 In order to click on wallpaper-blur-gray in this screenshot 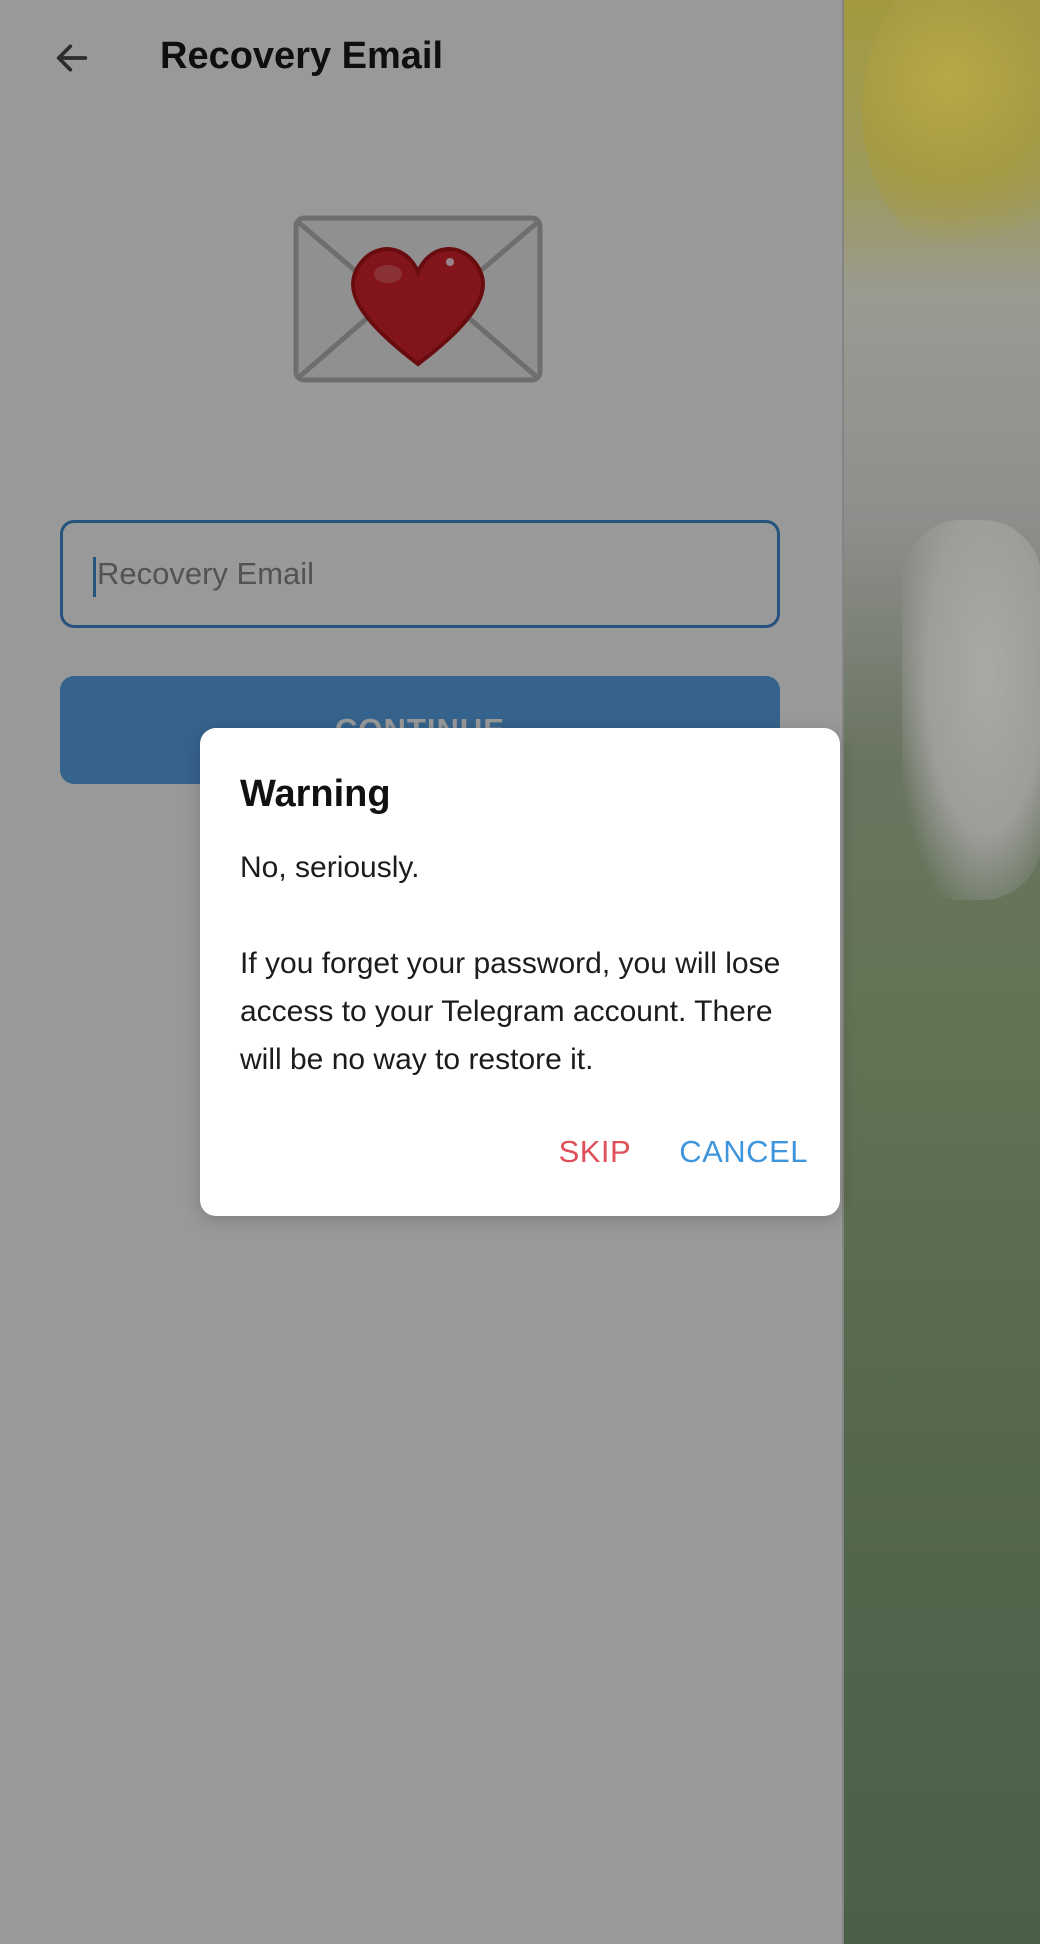, I will do `click(971, 710)`.